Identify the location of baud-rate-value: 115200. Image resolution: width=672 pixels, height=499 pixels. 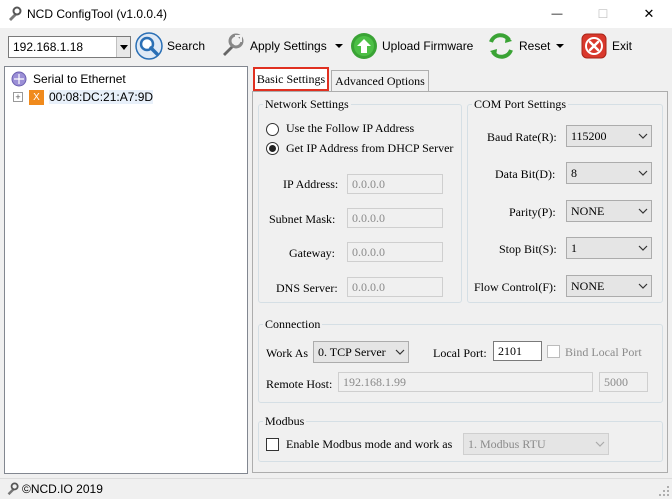
(589, 135).